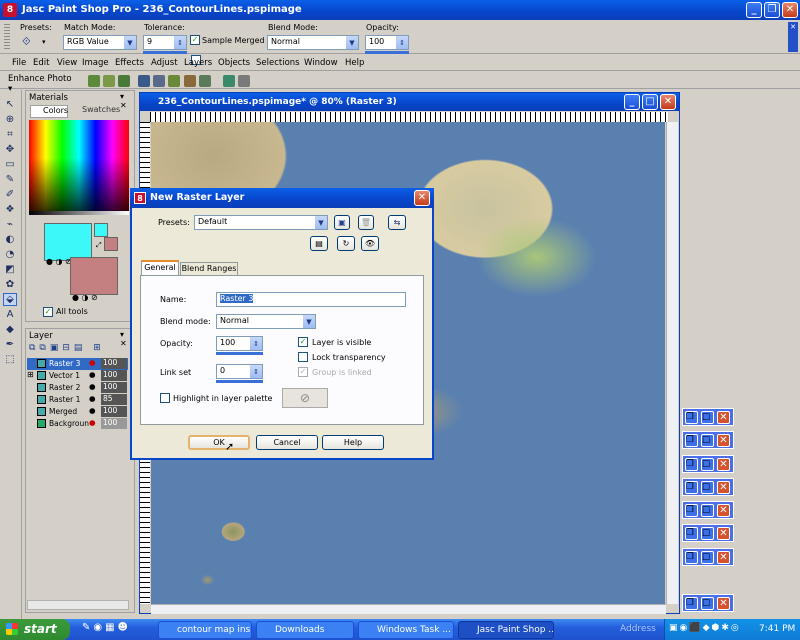  What do you see at coordinates (10, 329) in the screenshot?
I see `preset-shape-icon: ◆` at bounding box center [10, 329].